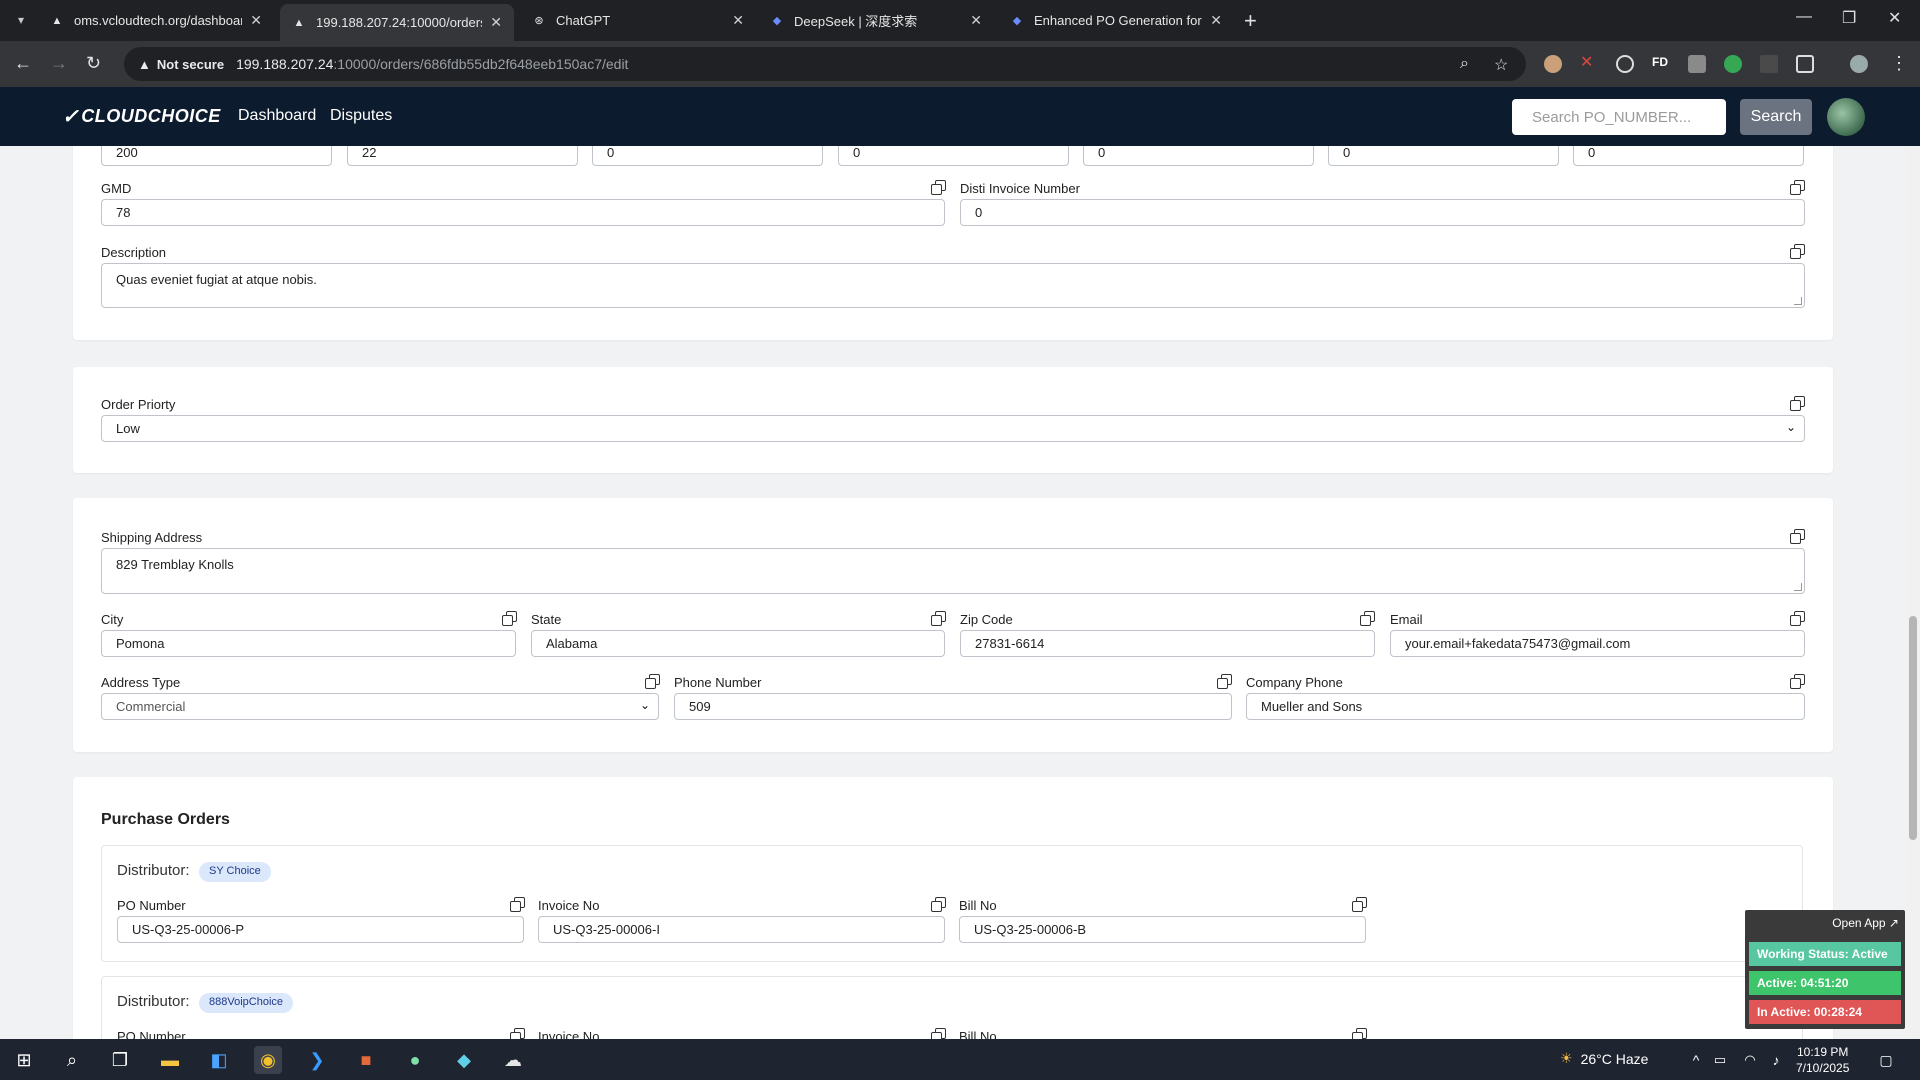  I want to click on chrome-icon: ◉, so click(268, 1060).